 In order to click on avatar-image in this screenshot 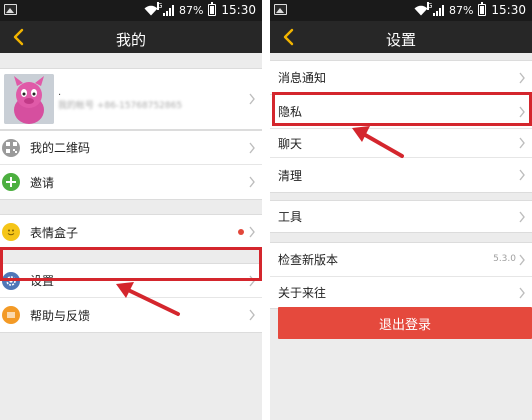, I will do `click(29, 99)`.